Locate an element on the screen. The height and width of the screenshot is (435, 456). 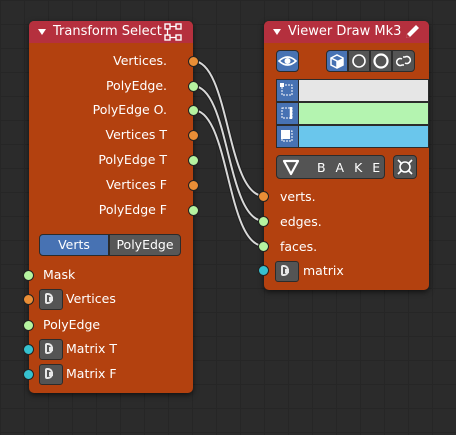
input-mask-socket is located at coordinates (28, 275).